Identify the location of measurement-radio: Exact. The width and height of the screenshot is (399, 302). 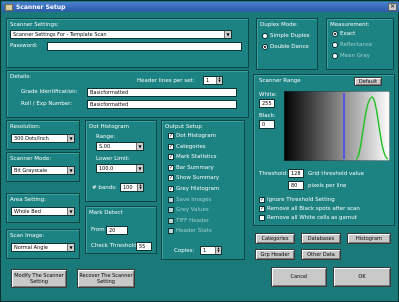
(343, 34).